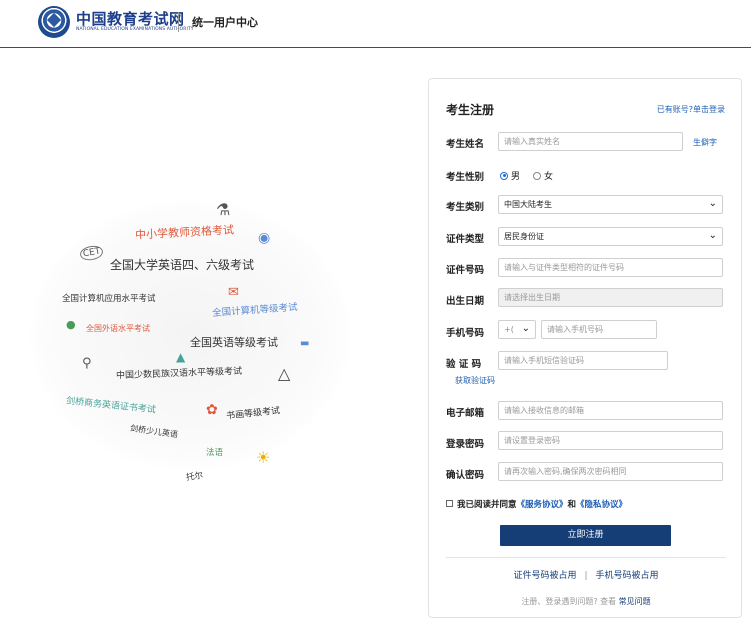  What do you see at coordinates (130, 18) in the screenshot?
I see `logo-title: 中国教育考试网` at bounding box center [130, 18].